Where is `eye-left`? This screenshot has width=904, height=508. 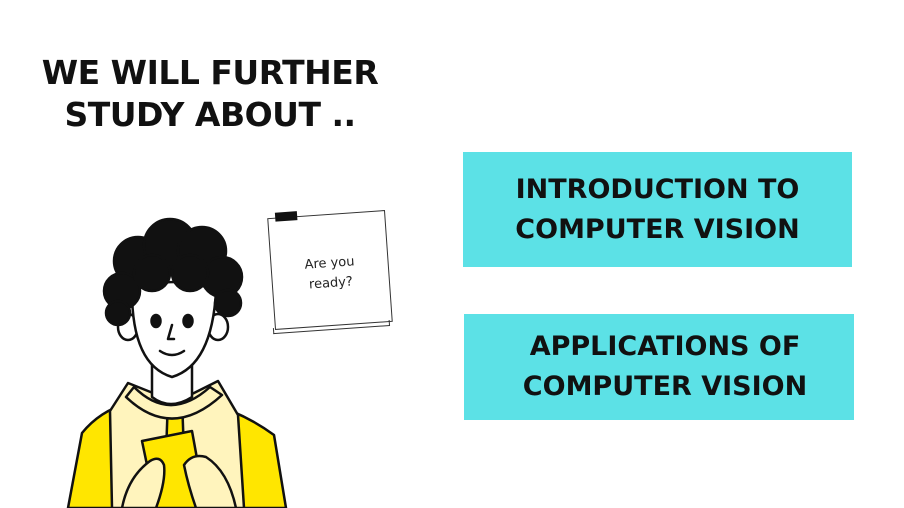
eye-left is located at coordinates (156, 321).